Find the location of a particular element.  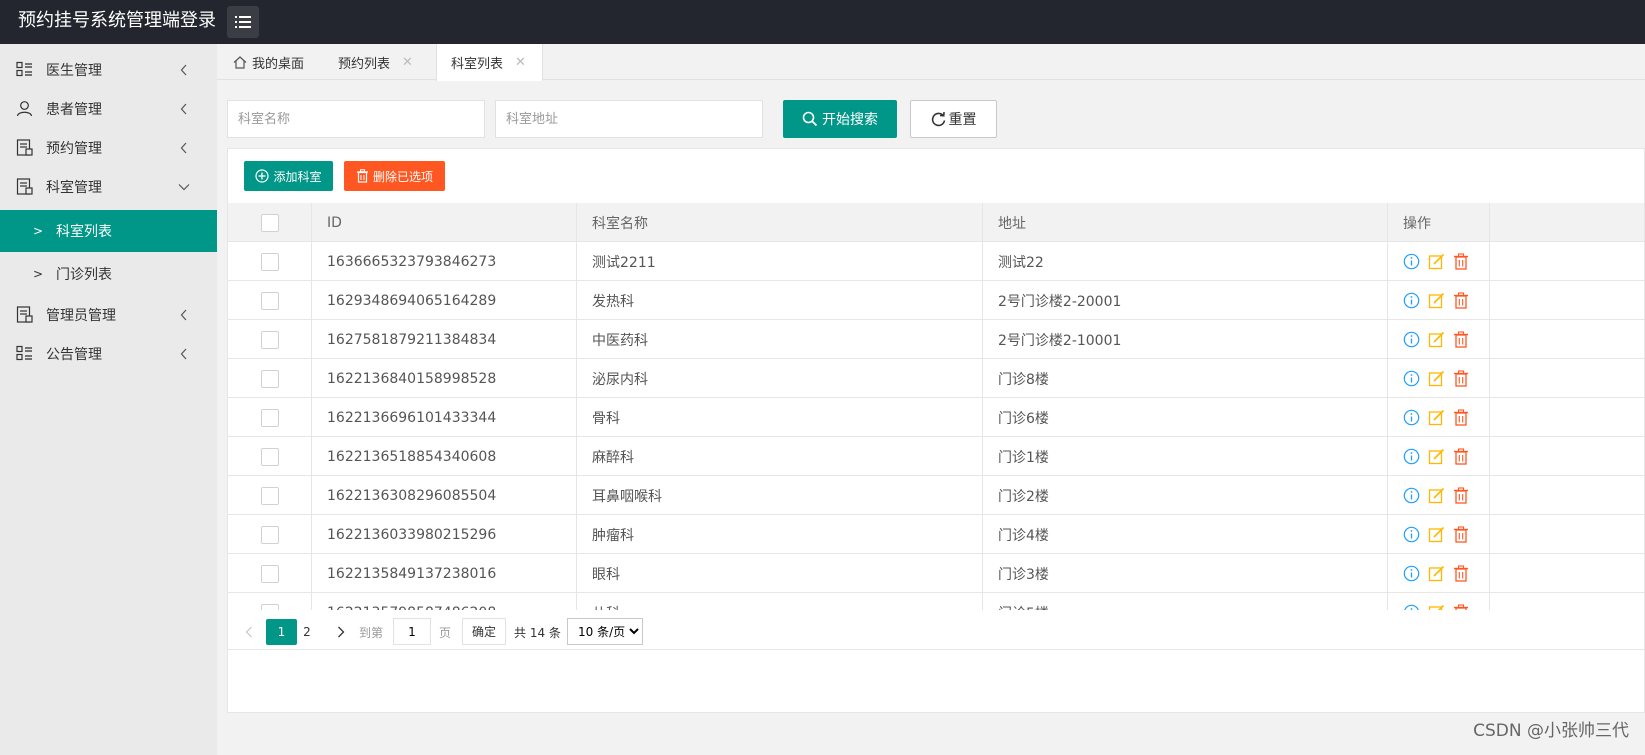

department-address-input is located at coordinates (629, 119).